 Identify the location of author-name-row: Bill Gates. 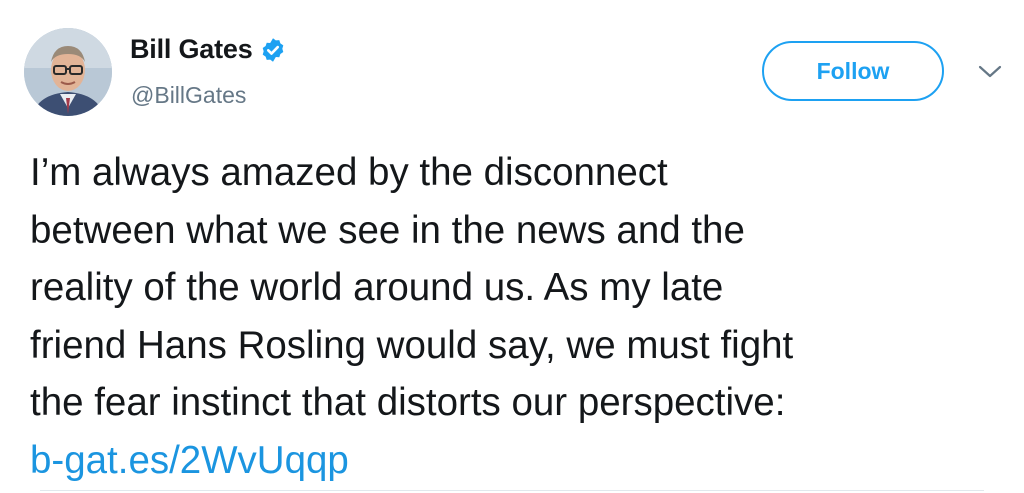
(208, 49).